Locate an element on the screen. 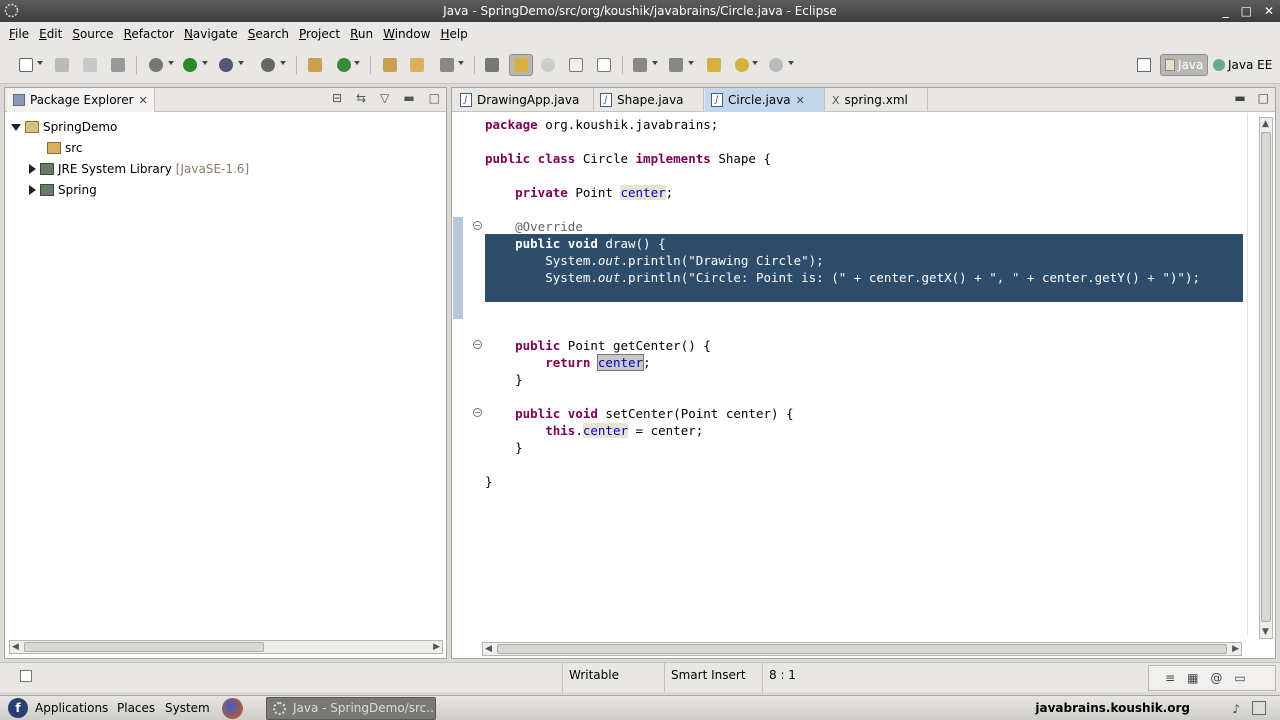 This screenshot has width=1280, height=720. open-perspective-icon is located at coordinates (1144, 65).